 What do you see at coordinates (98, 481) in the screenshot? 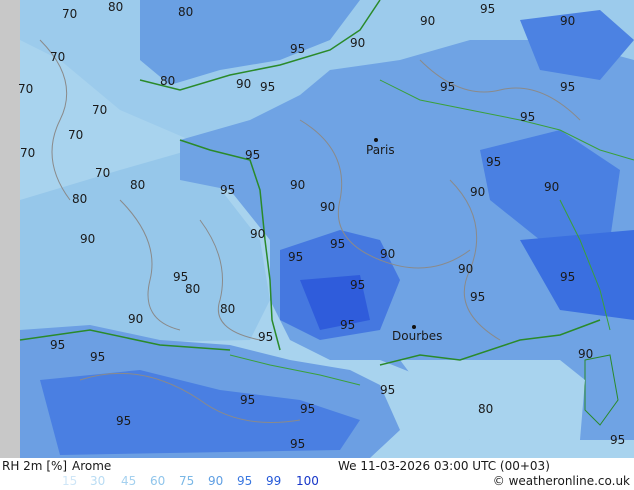
I see `legend-value-30: 30` at bounding box center [98, 481].